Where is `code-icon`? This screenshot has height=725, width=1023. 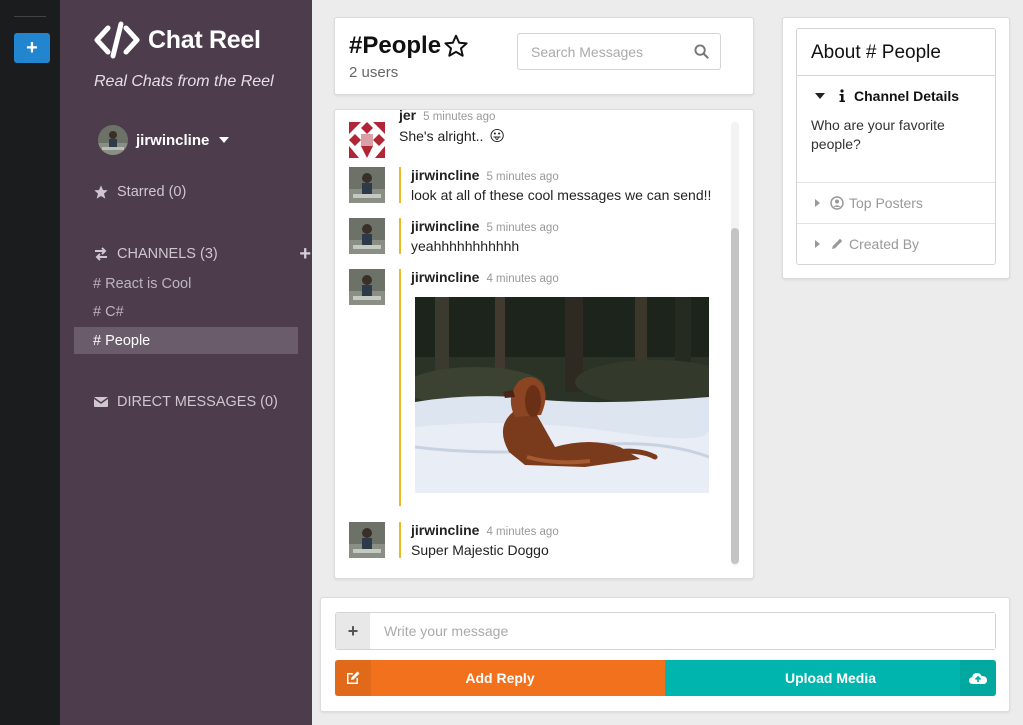 code-icon is located at coordinates (117, 40).